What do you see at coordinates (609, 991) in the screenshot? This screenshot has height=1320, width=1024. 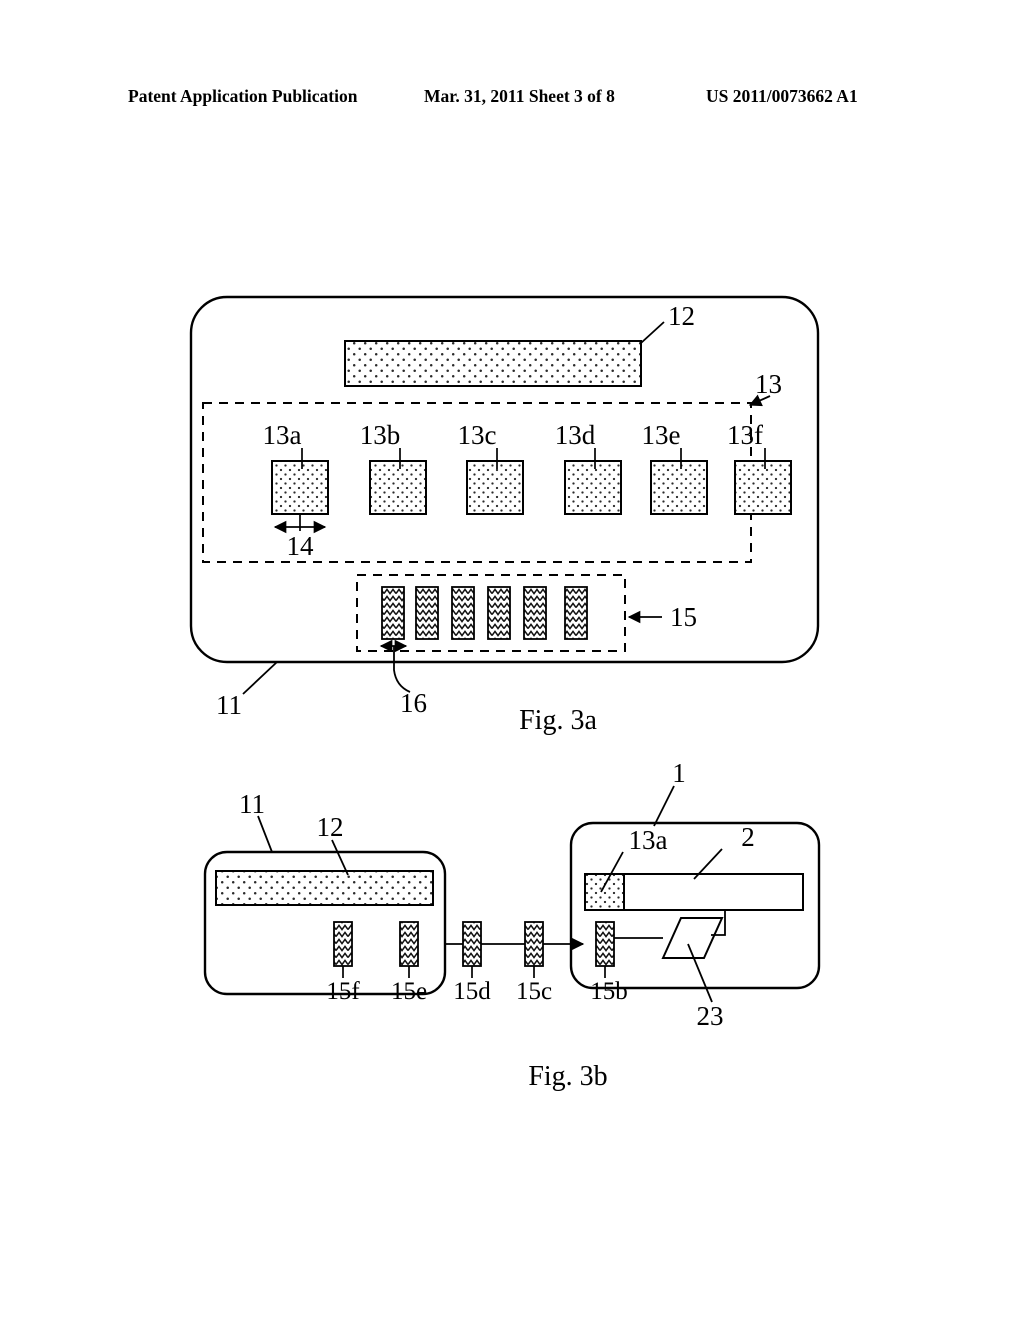 I see `label-15b: 15b` at bounding box center [609, 991].